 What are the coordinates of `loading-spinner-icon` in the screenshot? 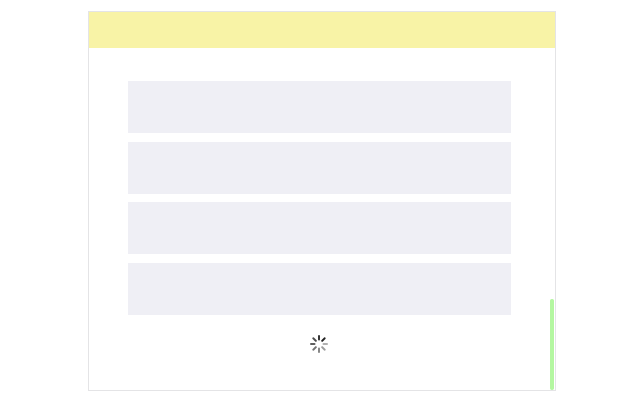 It's located at (319, 344).